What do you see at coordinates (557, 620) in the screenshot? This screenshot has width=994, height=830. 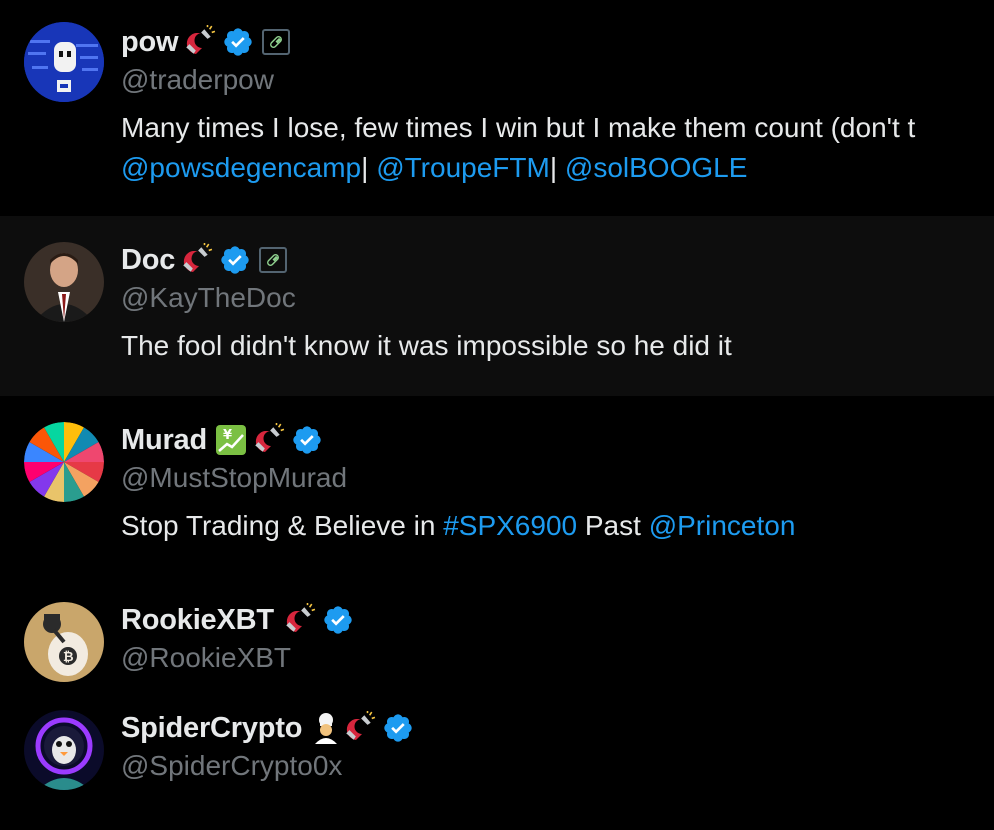 I see `name-line: RookieXBT` at bounding box center [557, 620].